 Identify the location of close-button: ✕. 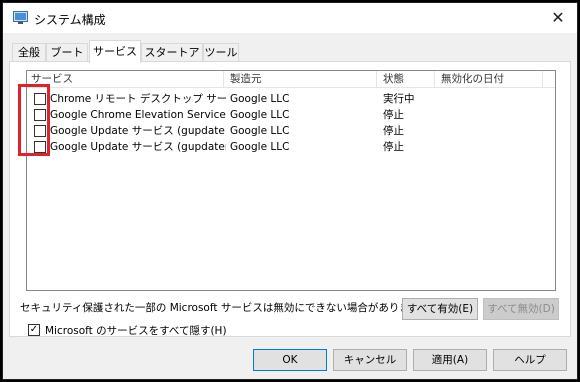
(558, 18).